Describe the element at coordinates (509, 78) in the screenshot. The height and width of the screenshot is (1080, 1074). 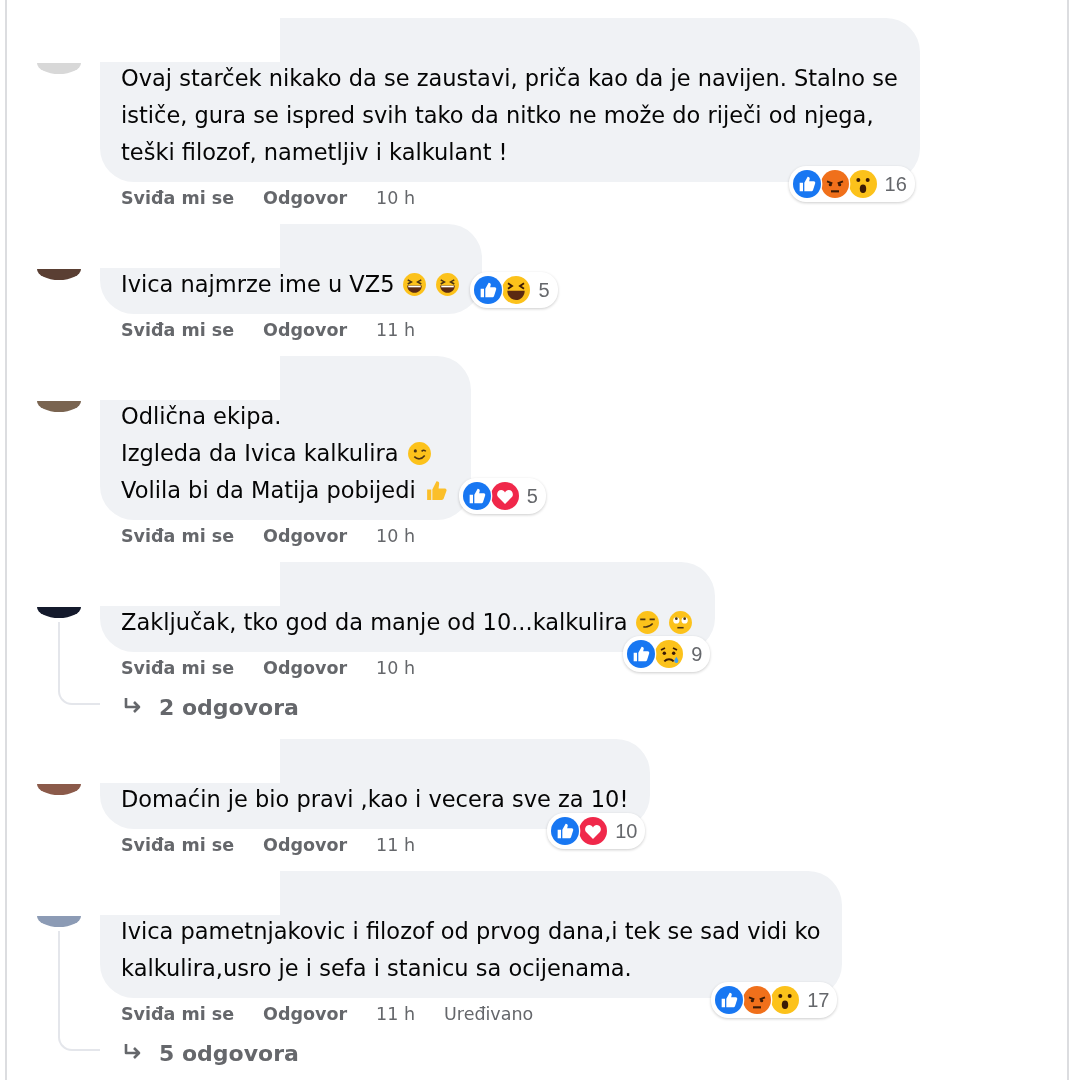
I see `comment-text: Ovaj starček nikako da se zaustavi, priča kao da je navijen. Stalno se` at that location.